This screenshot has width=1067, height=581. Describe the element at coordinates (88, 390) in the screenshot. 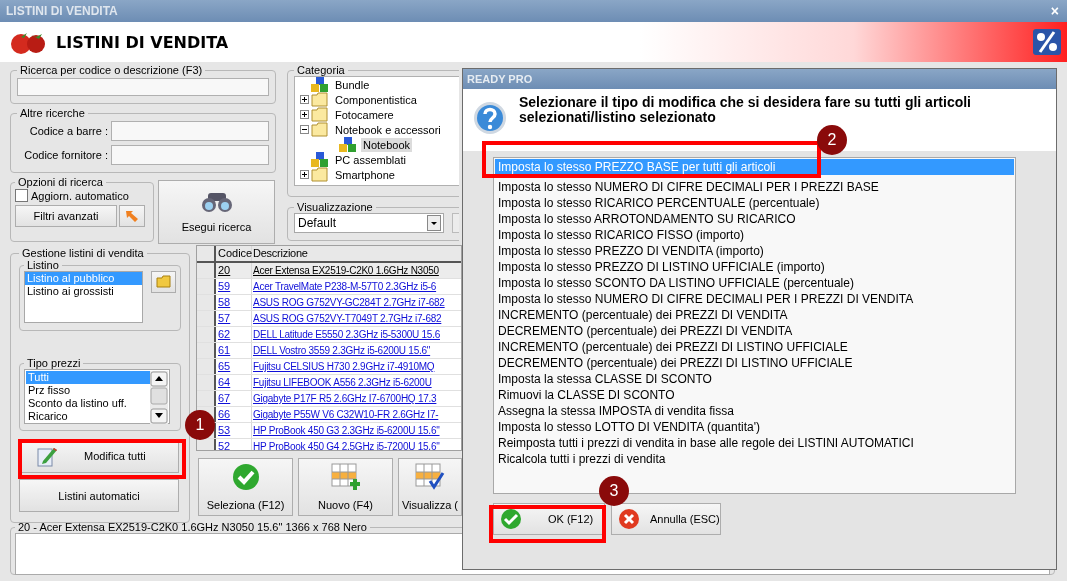

I see `list-item: Prz fisso` at that location.